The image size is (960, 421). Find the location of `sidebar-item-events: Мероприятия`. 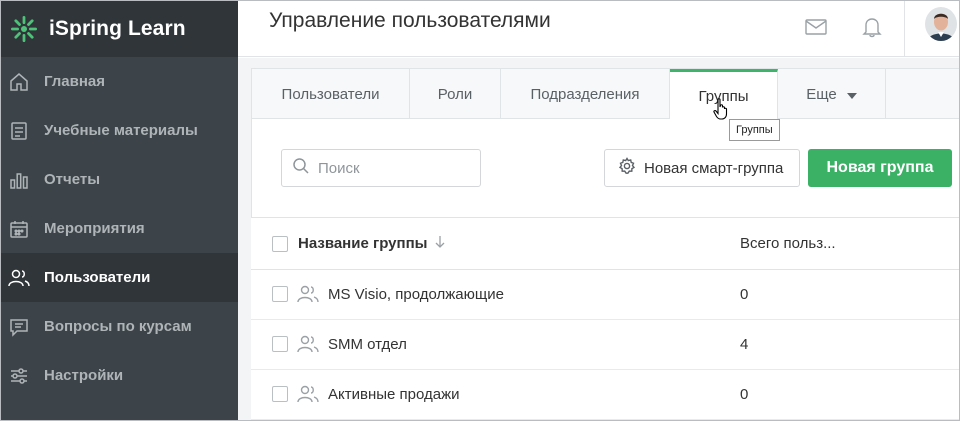

sidebar-item-events: Мероприятия is located at coordinates (119, 228).